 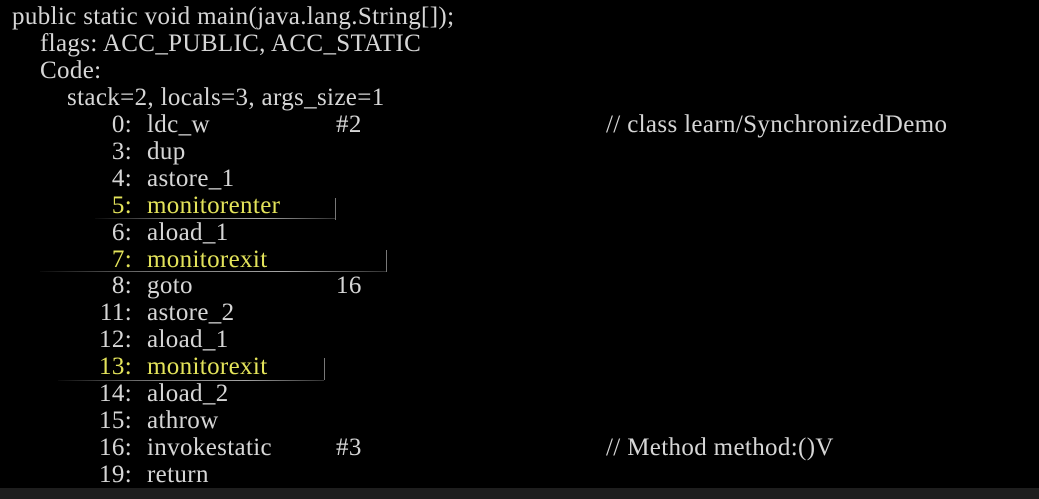 What do you see at coordinates (519, 124) in the screenshot?
I see `instruction-row: 0: ldc_w #2 // class learn/SynchronizedDemo` at bounding box center [519, 124].